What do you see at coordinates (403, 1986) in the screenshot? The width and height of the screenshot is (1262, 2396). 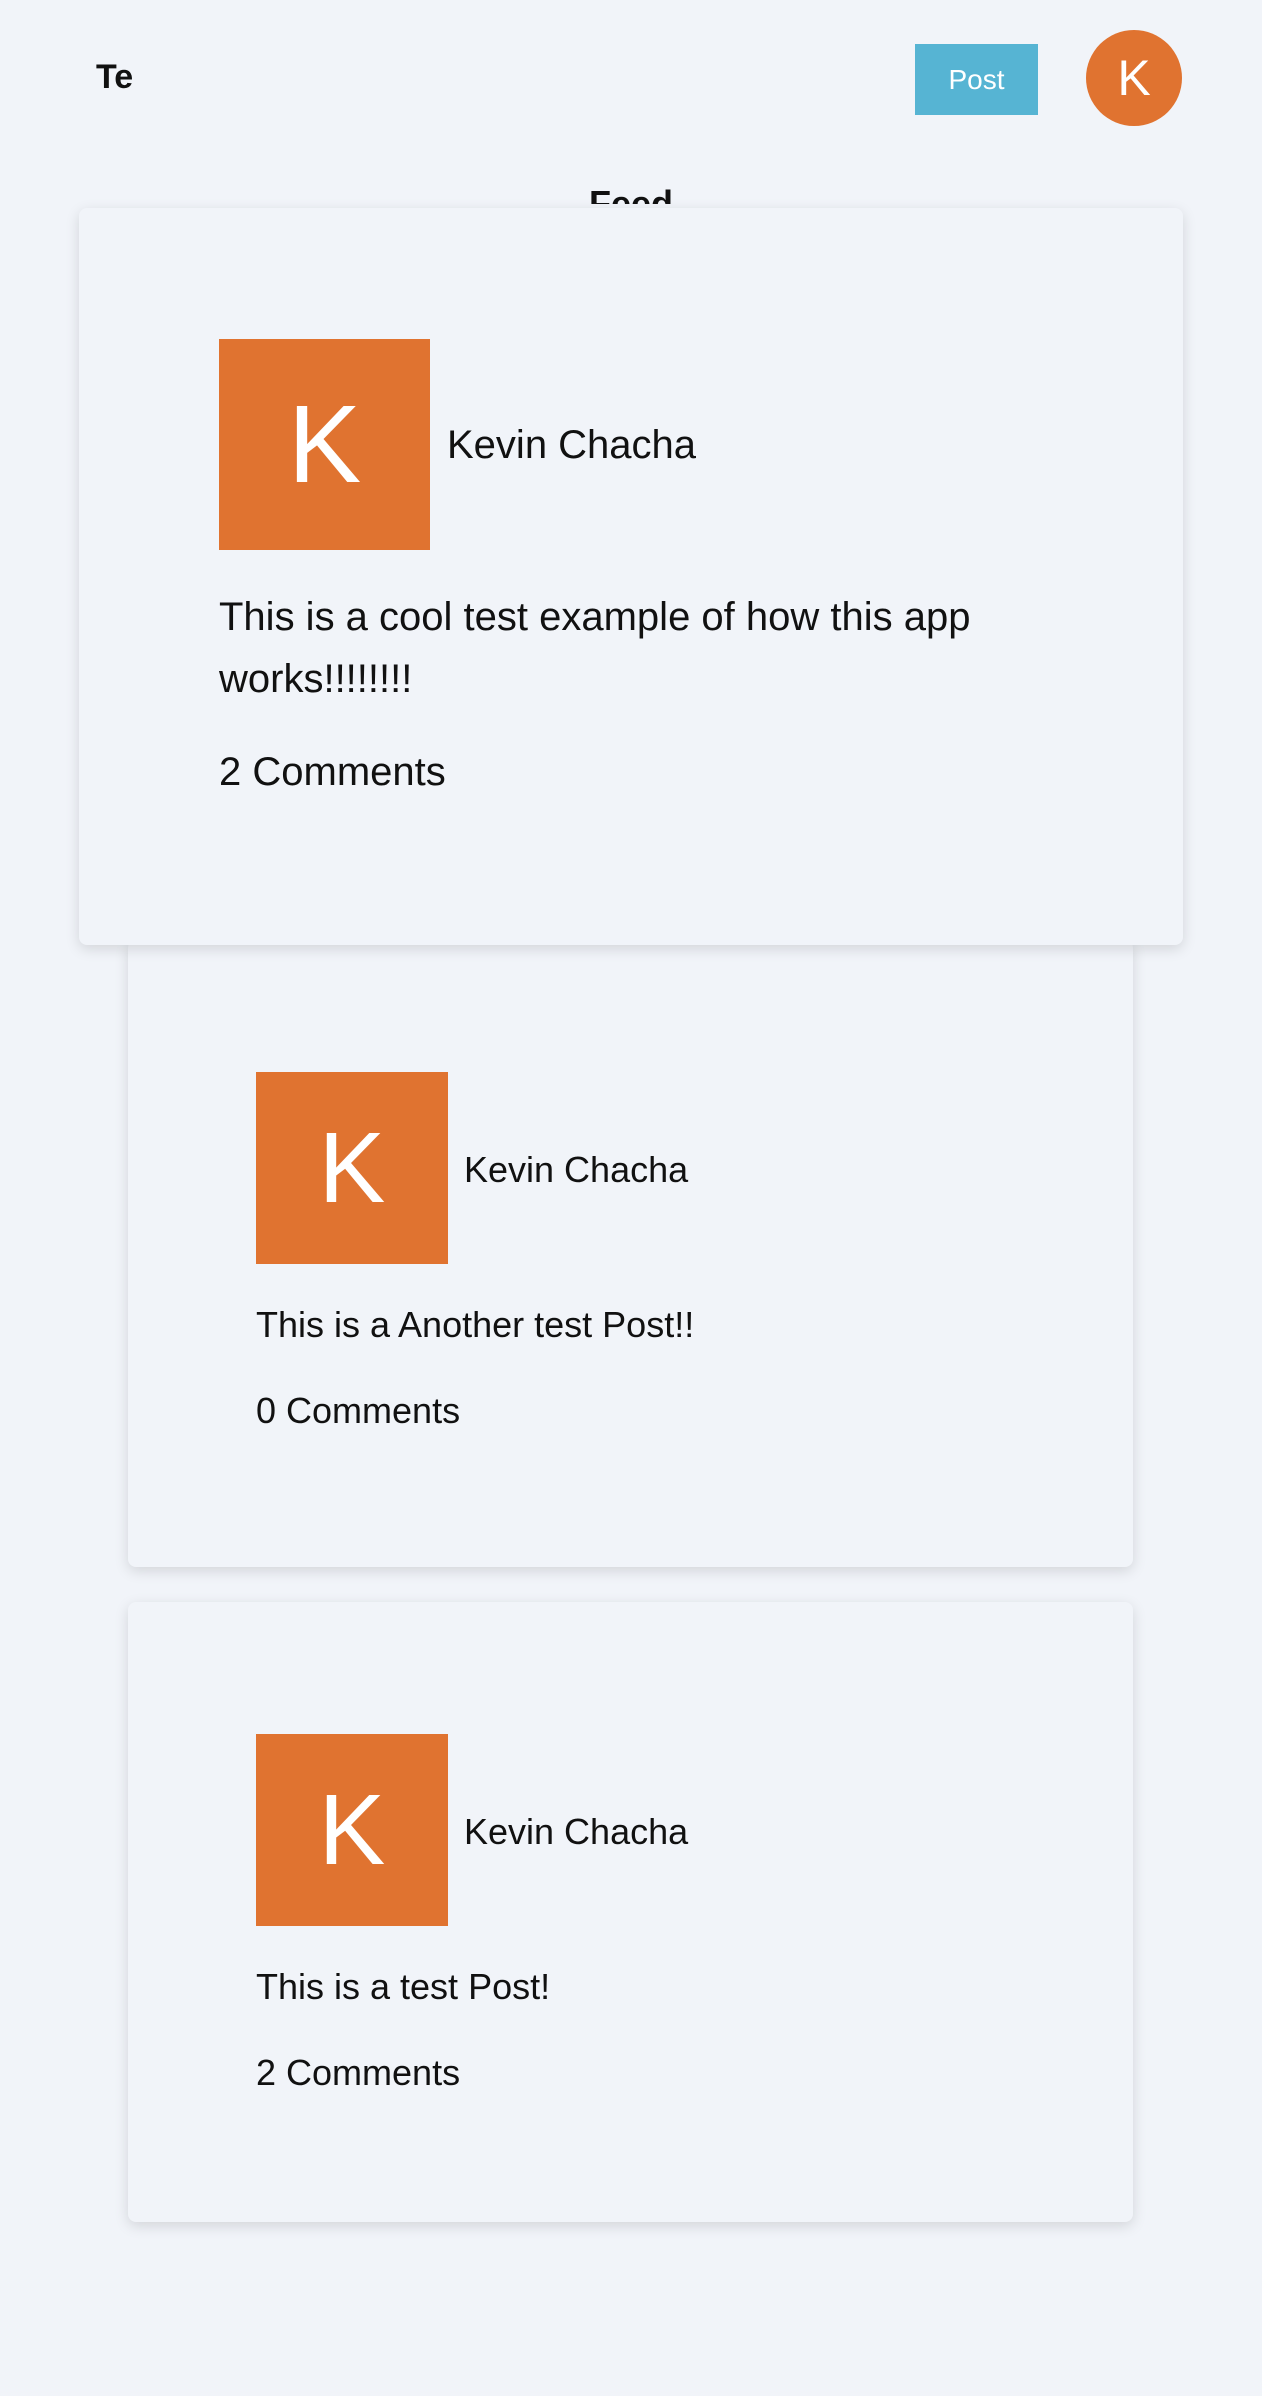 I see `post-text: This is a test Post!` at bounding box center [403, 1986].